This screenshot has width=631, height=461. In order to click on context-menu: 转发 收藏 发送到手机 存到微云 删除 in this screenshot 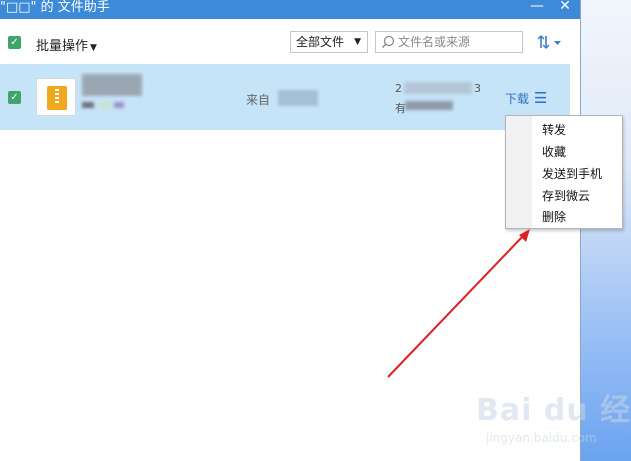, I will do `click(564, 172)`.